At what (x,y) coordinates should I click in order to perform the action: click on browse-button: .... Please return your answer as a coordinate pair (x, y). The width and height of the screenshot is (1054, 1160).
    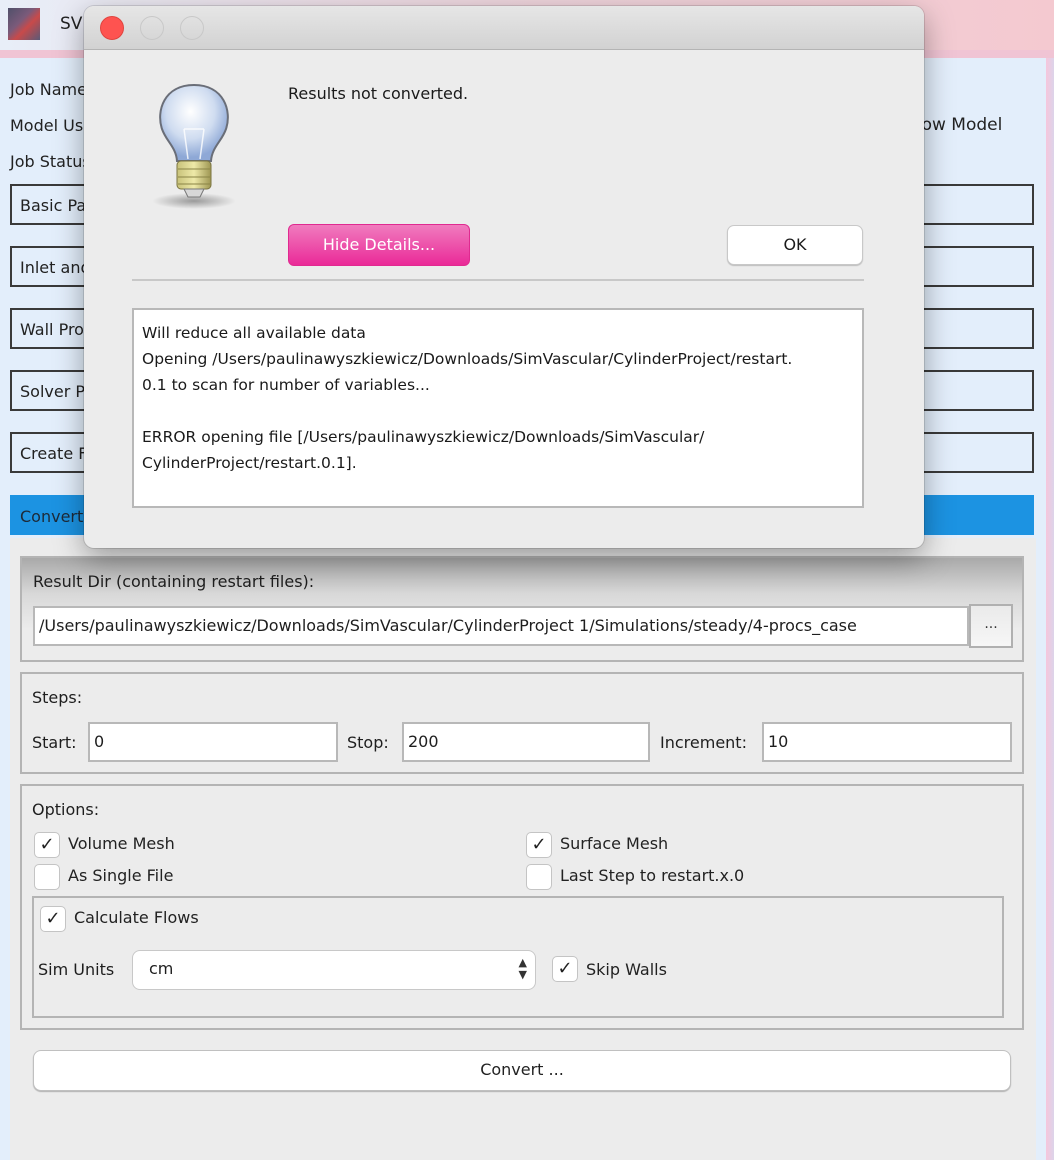
    Looking at the image, I should click on (991, 626).